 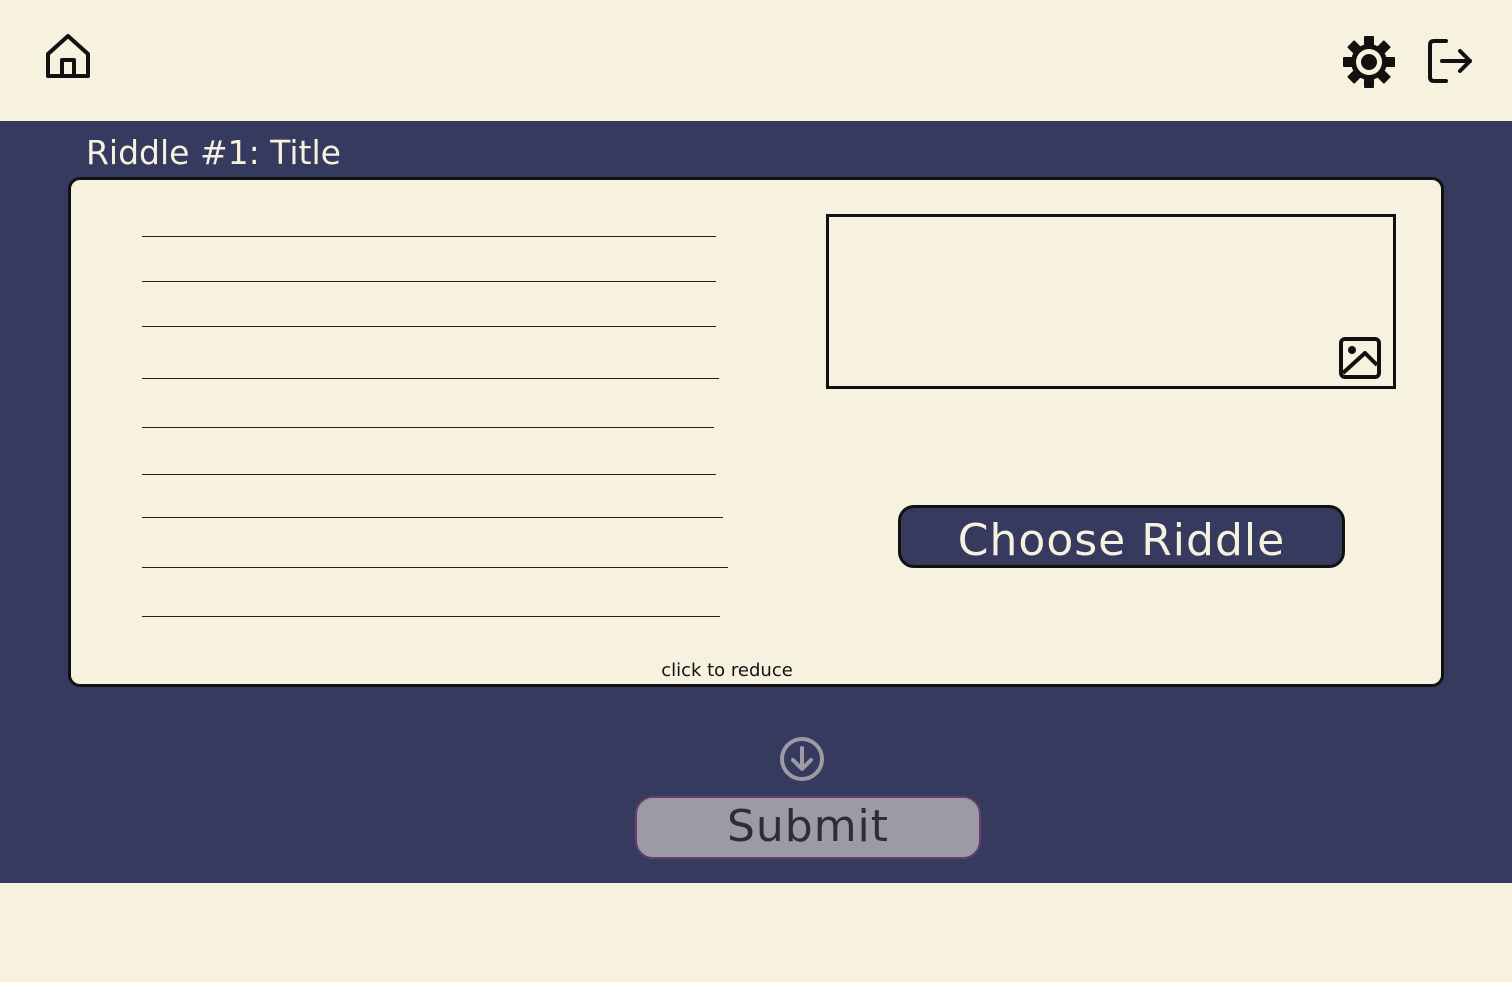 What do you see at coordinates (802, 759) in the screenshot?
I see `arrow-down-circle-icon` at bounding box center [802, 759].